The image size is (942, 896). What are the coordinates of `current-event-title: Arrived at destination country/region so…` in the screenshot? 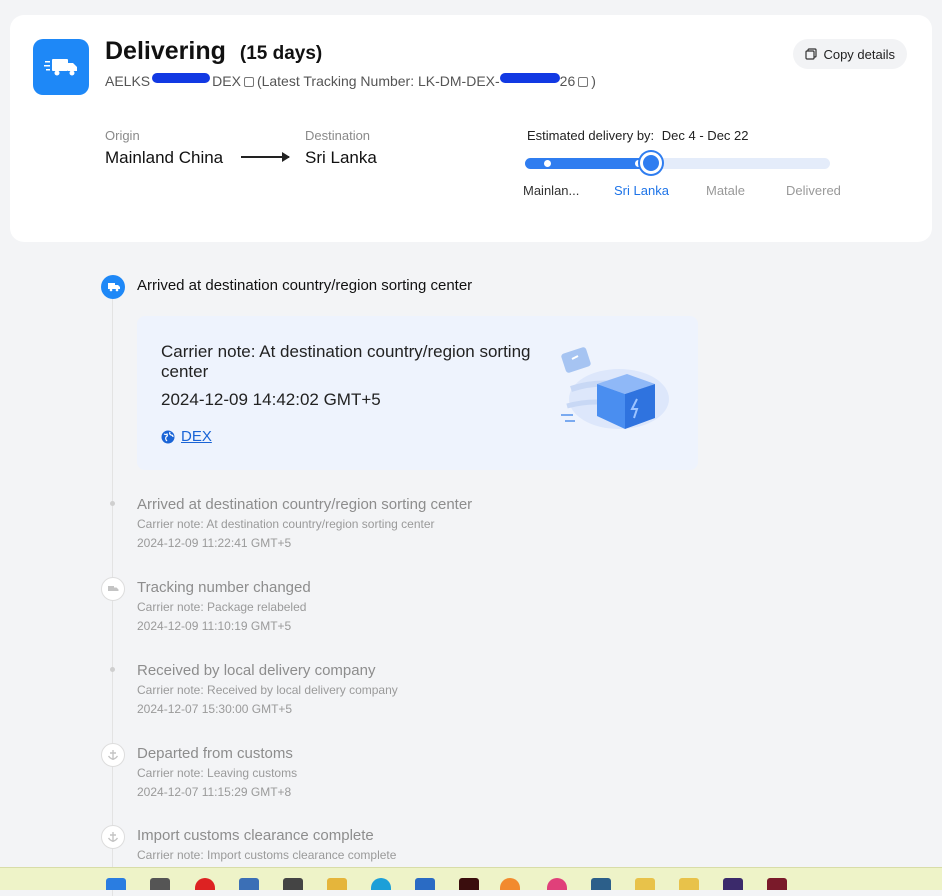 It's located at (305, 285).